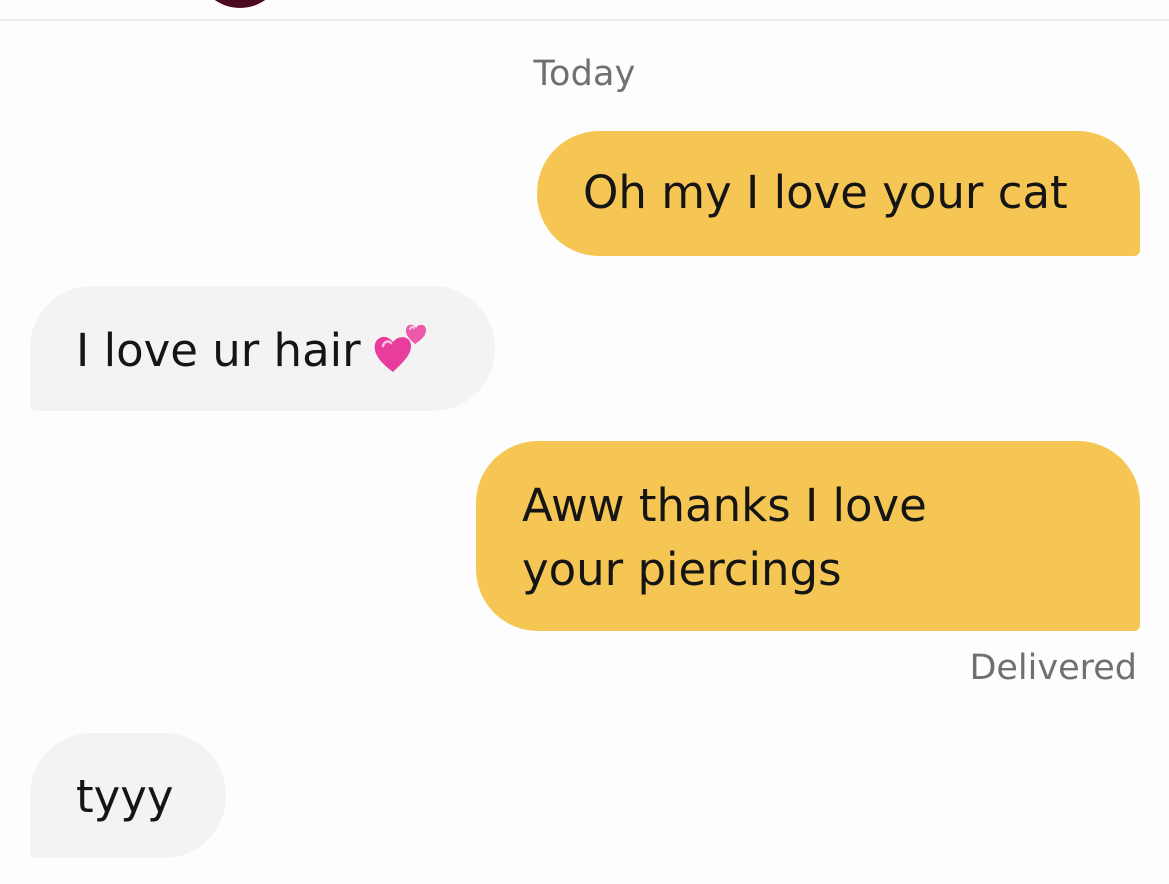  I want to click on date-separator: Today, so click(584, 74).